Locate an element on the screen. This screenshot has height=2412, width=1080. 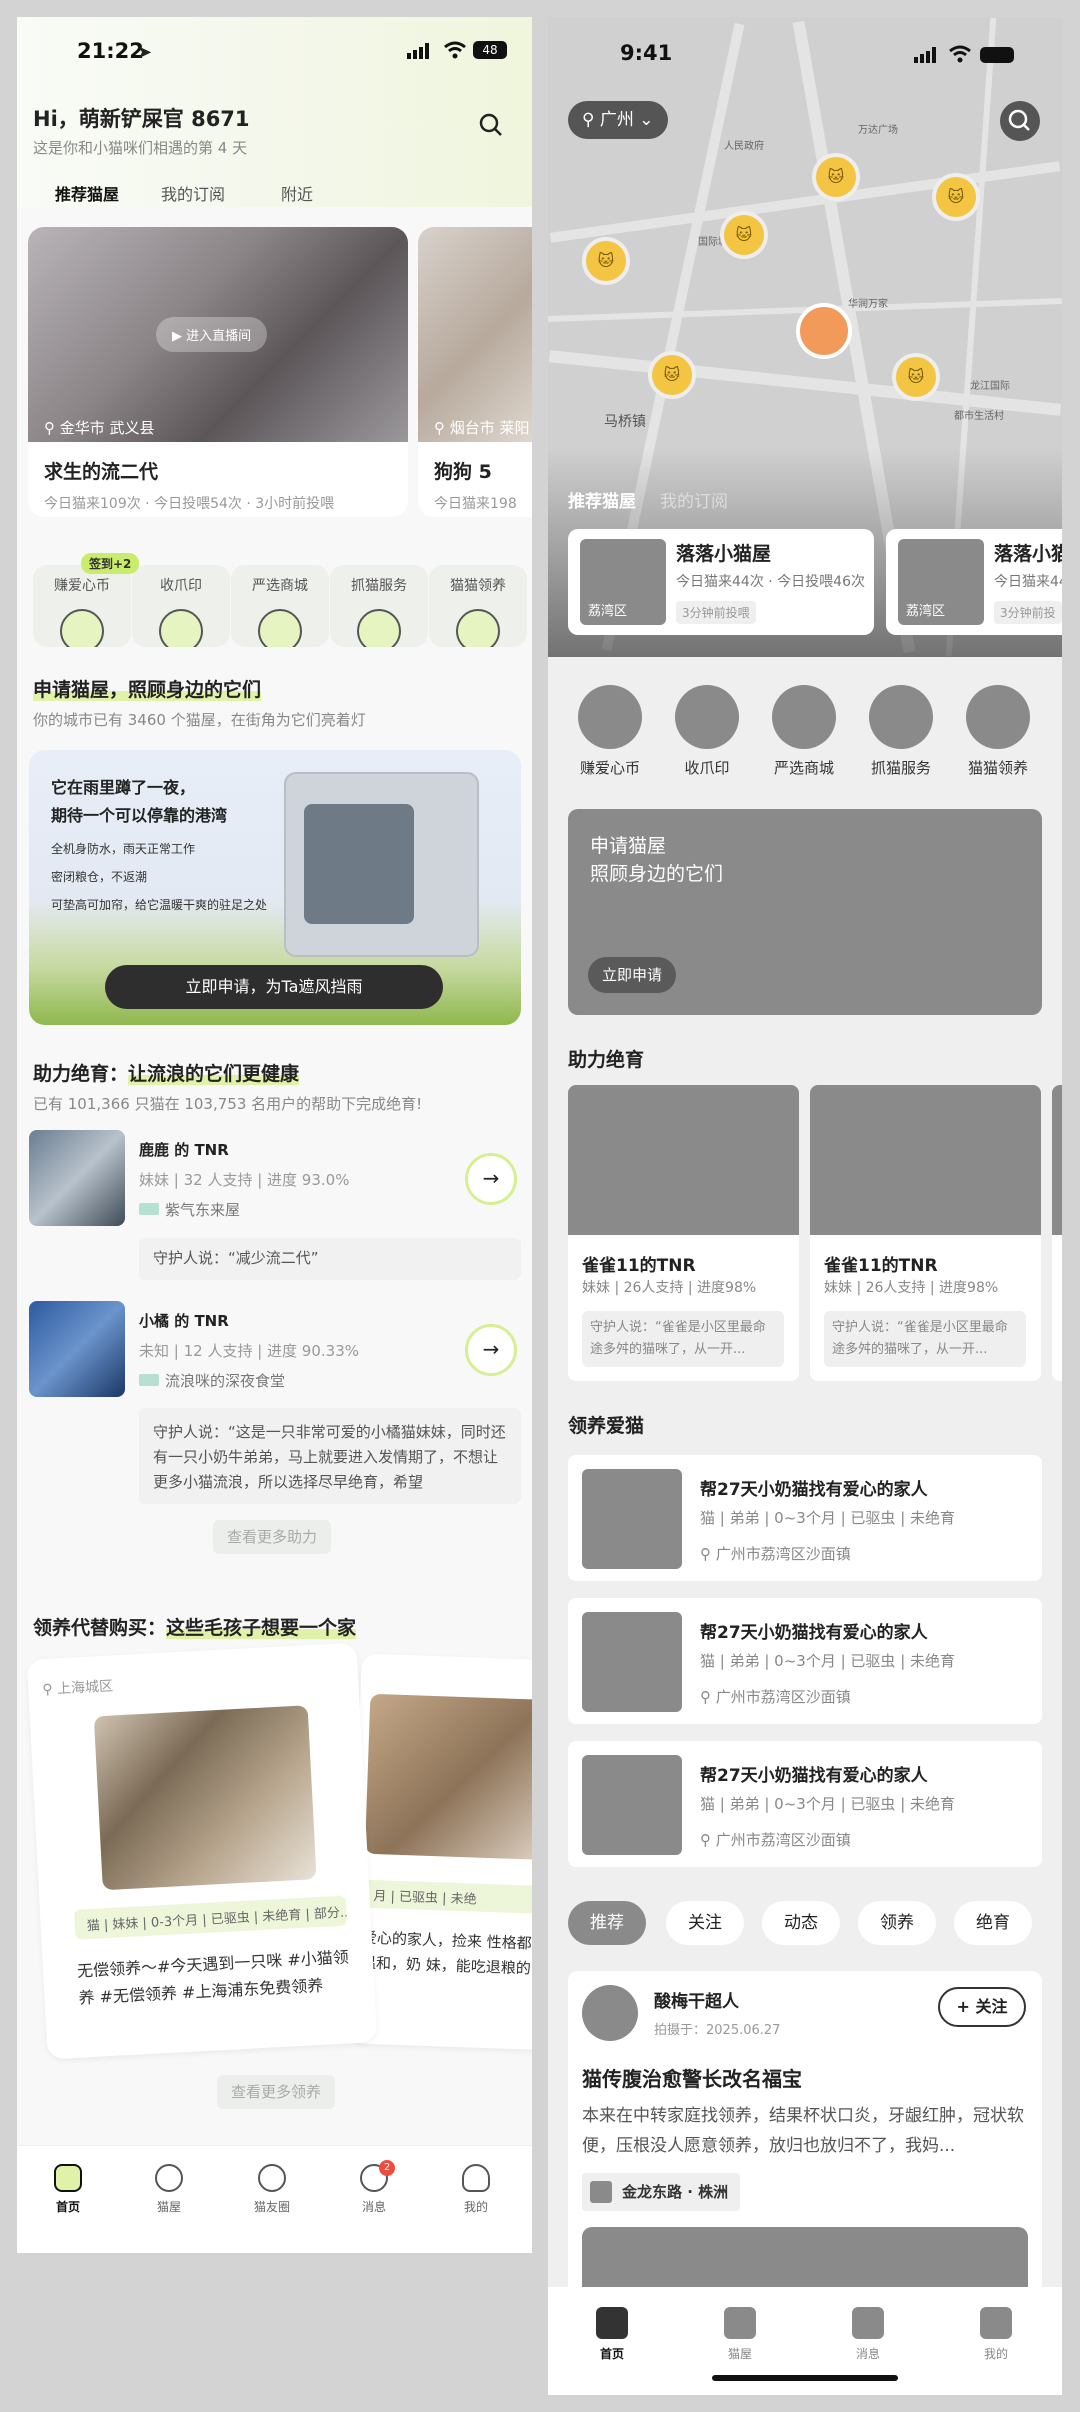
apply-banner: 申请猫屋 照顾身边的它们 立即申请 is located at coordinates (805, 912).